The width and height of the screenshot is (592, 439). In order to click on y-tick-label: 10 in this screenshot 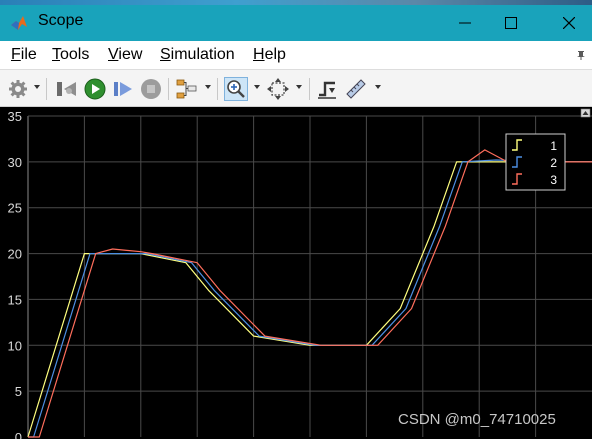, I will do `click(15, 345)`.